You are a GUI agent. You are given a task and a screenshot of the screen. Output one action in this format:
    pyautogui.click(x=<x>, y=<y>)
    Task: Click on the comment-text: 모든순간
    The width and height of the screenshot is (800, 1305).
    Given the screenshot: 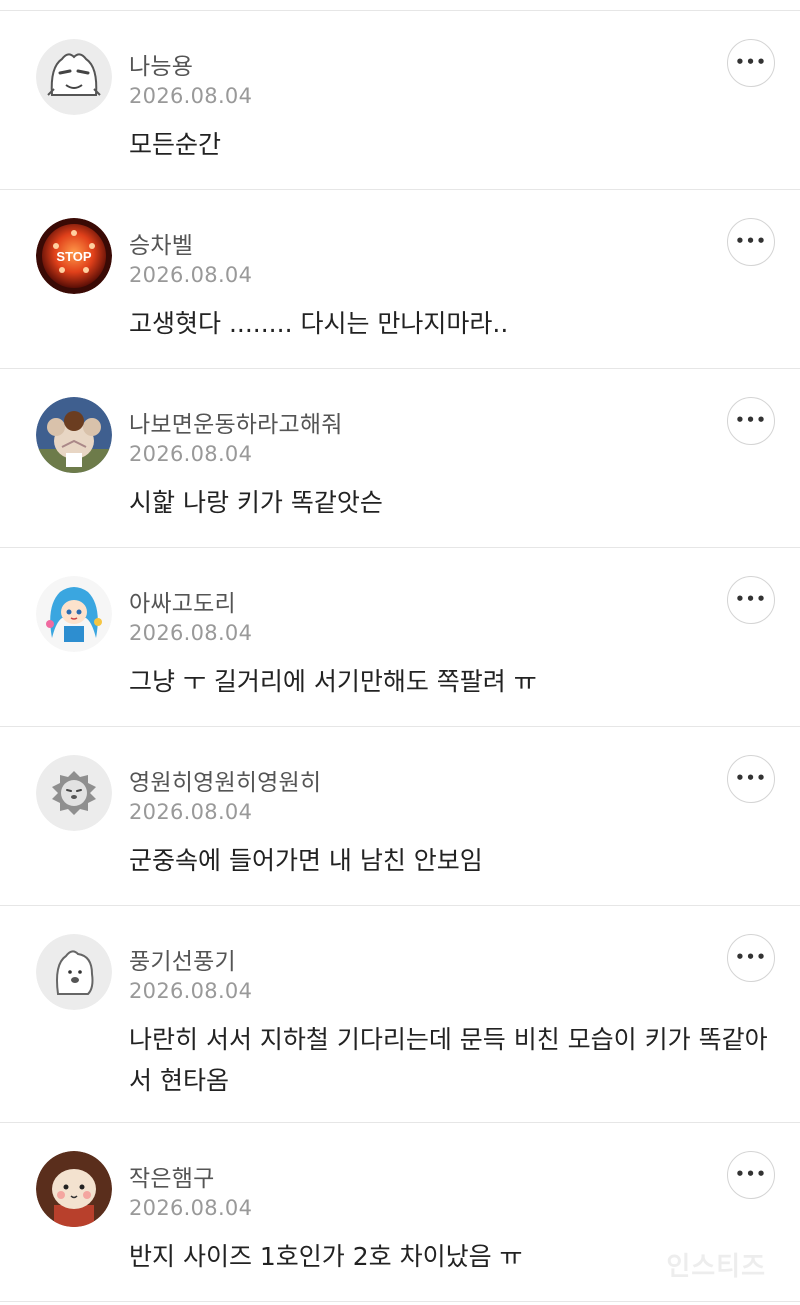 What is the action you would take?
    pyautogui.click(x=175, y=144)
    